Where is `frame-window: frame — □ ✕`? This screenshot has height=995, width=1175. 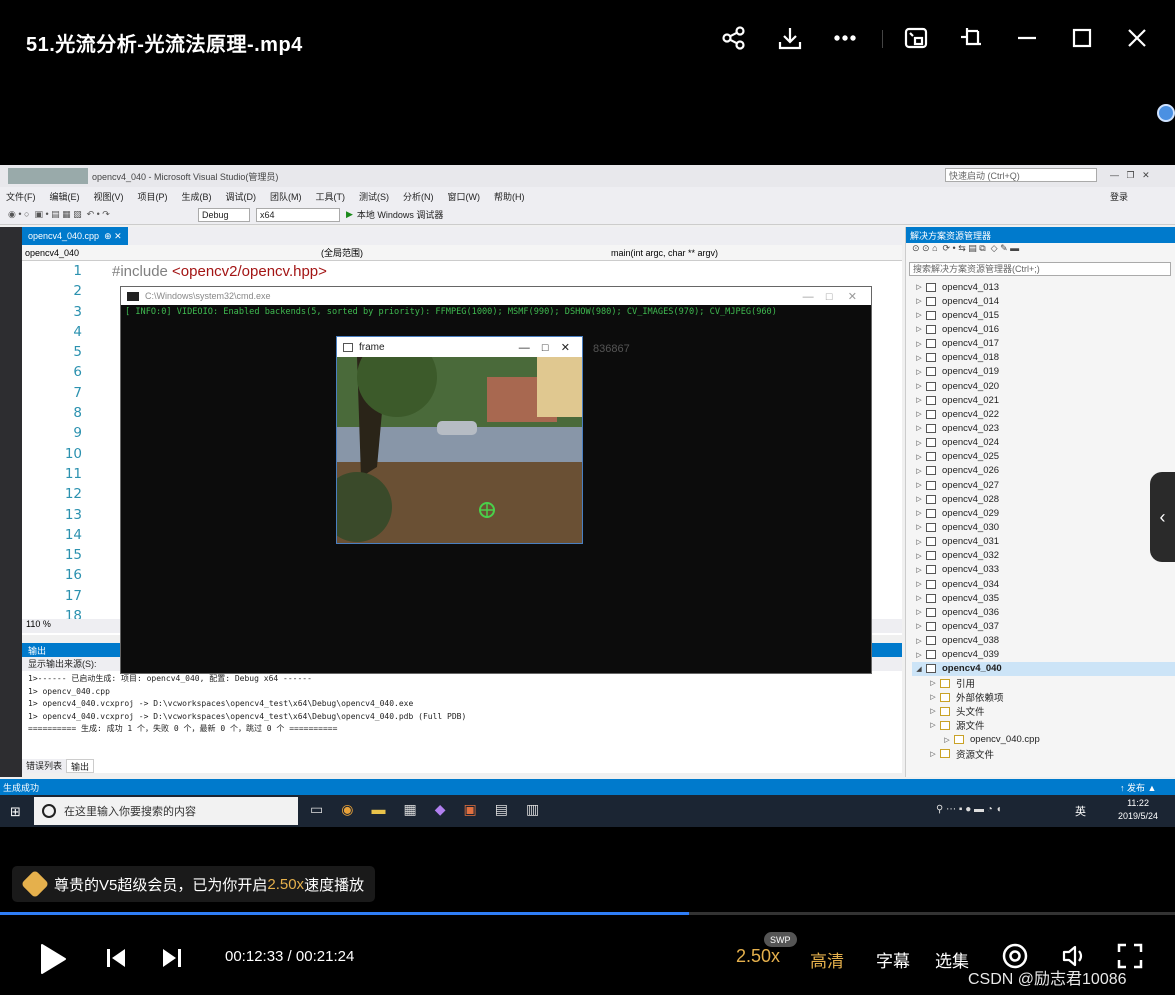
frame-window: frame — □ ✕ is located at coordinates (452, 440).